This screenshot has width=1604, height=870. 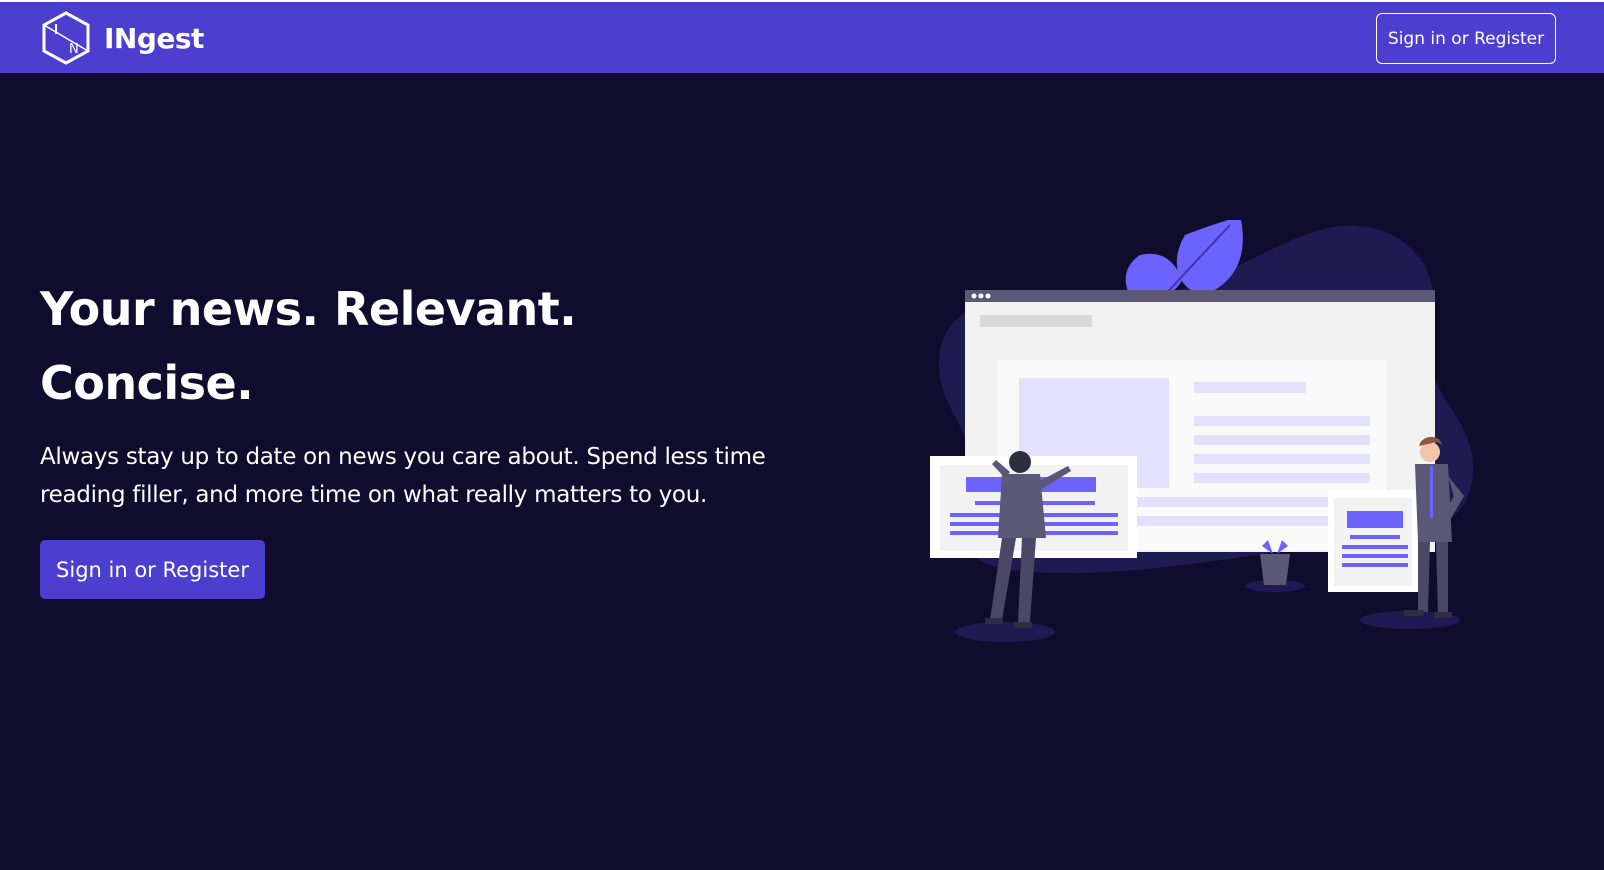 I want to click on brand-link: N INgest, so click(x=122, y=38).